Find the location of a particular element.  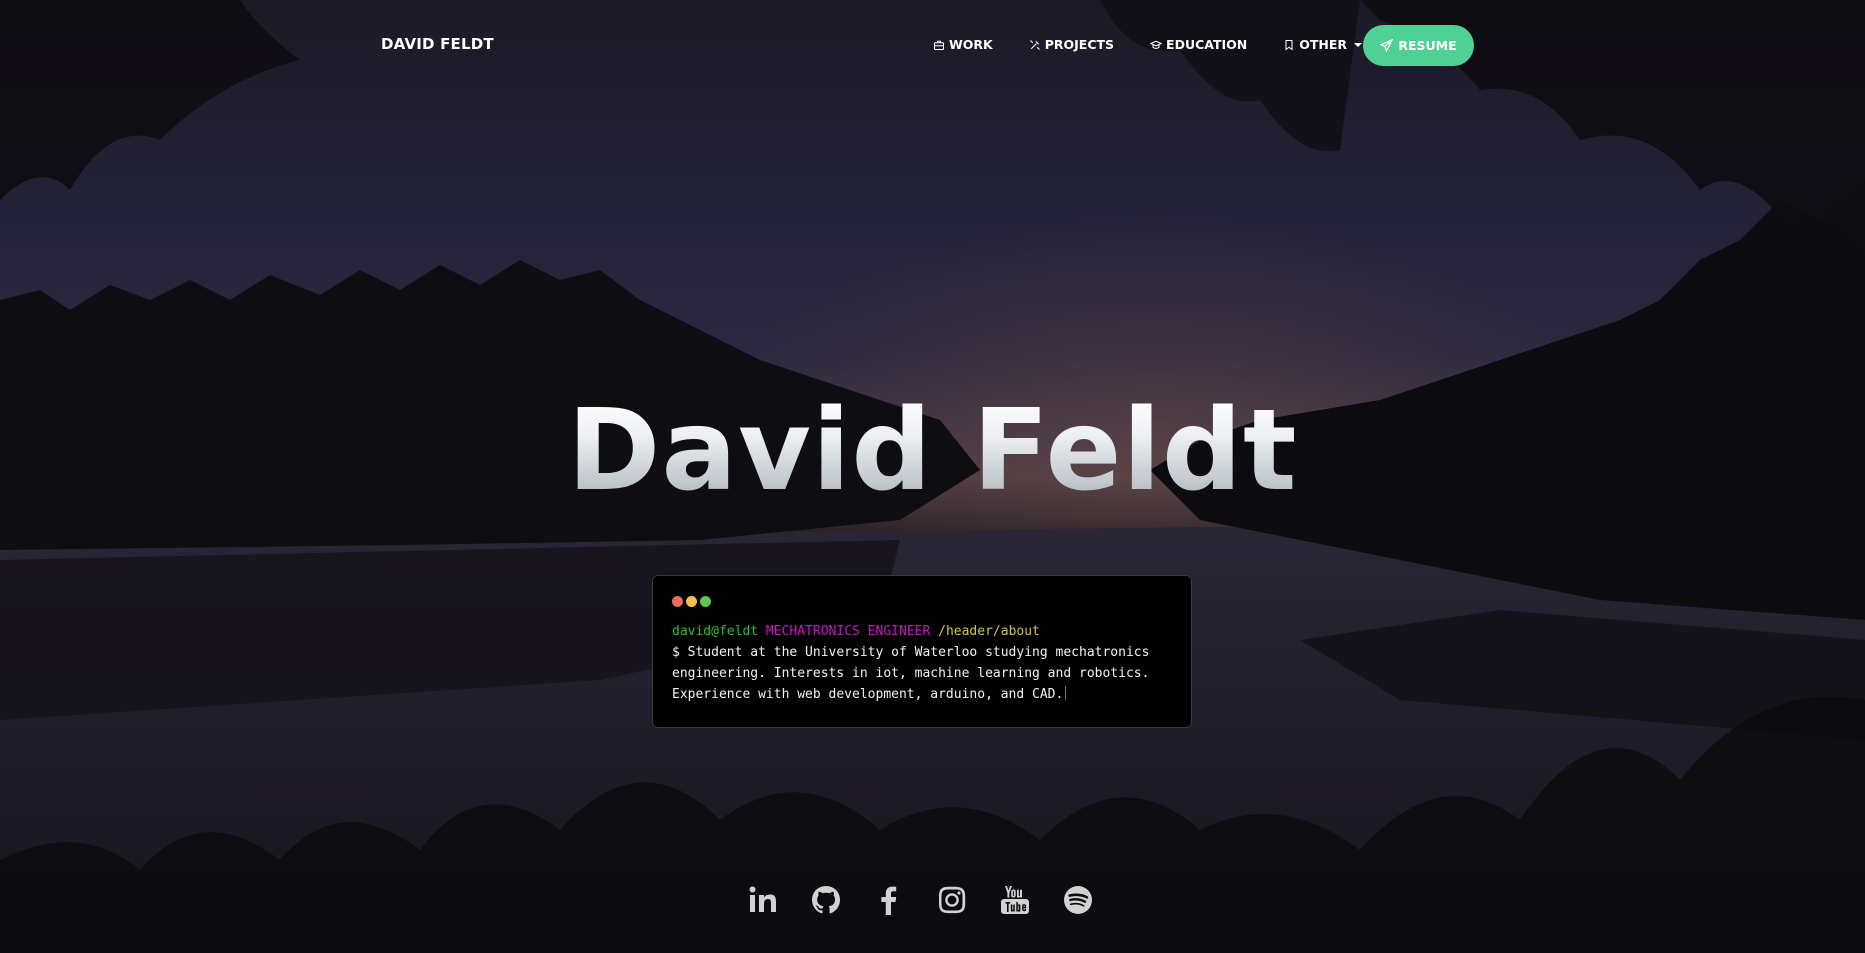

bookmark-icon is located at coordinates (1289, 45).